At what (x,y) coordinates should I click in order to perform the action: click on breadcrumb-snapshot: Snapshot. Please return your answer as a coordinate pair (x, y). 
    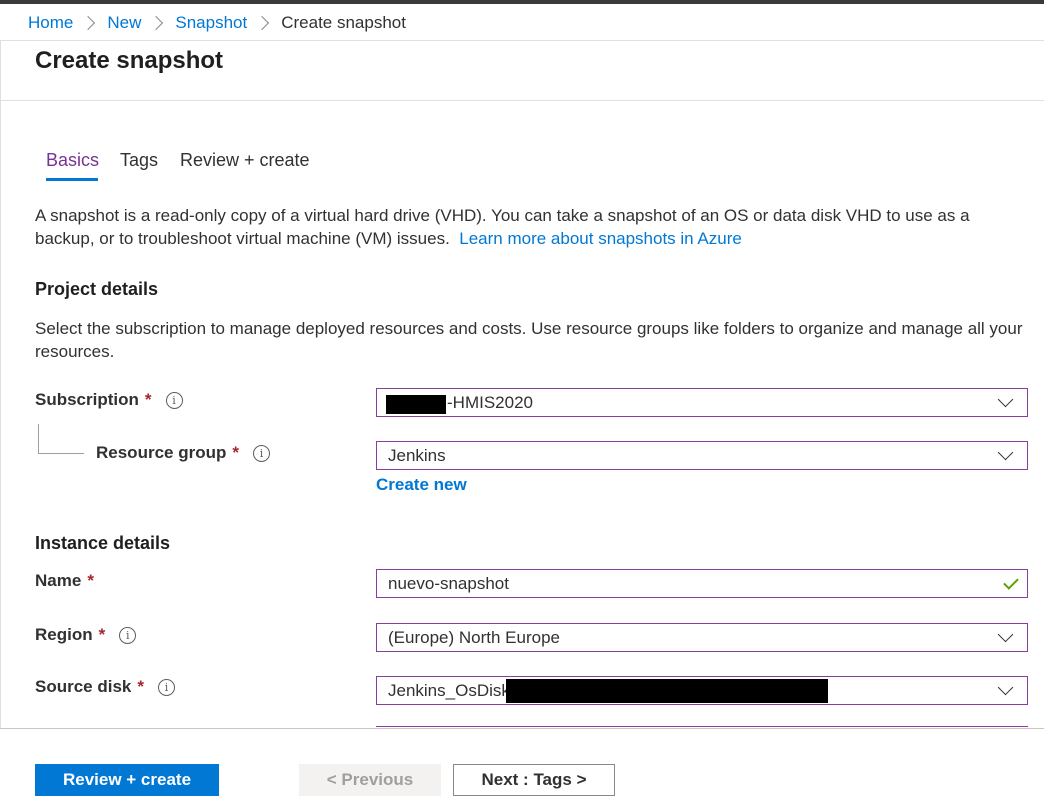
    Looking at the image, I should click on (211, 23).